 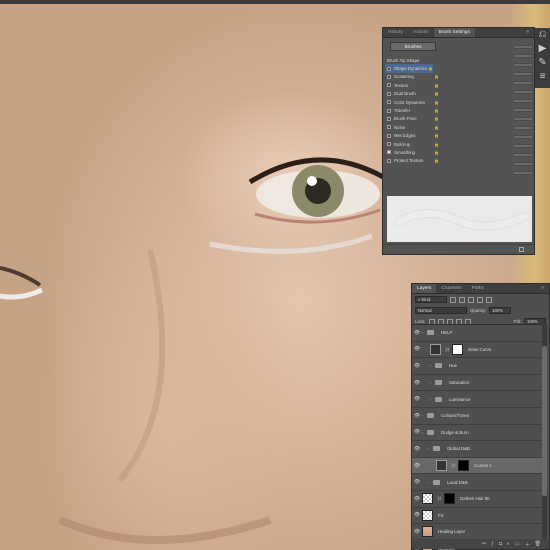 What do you see at coordinates (409, 68) in the screenshot?
I see `brush-option: Shape Dynamics 🔒` at bounding box center [409, 68].